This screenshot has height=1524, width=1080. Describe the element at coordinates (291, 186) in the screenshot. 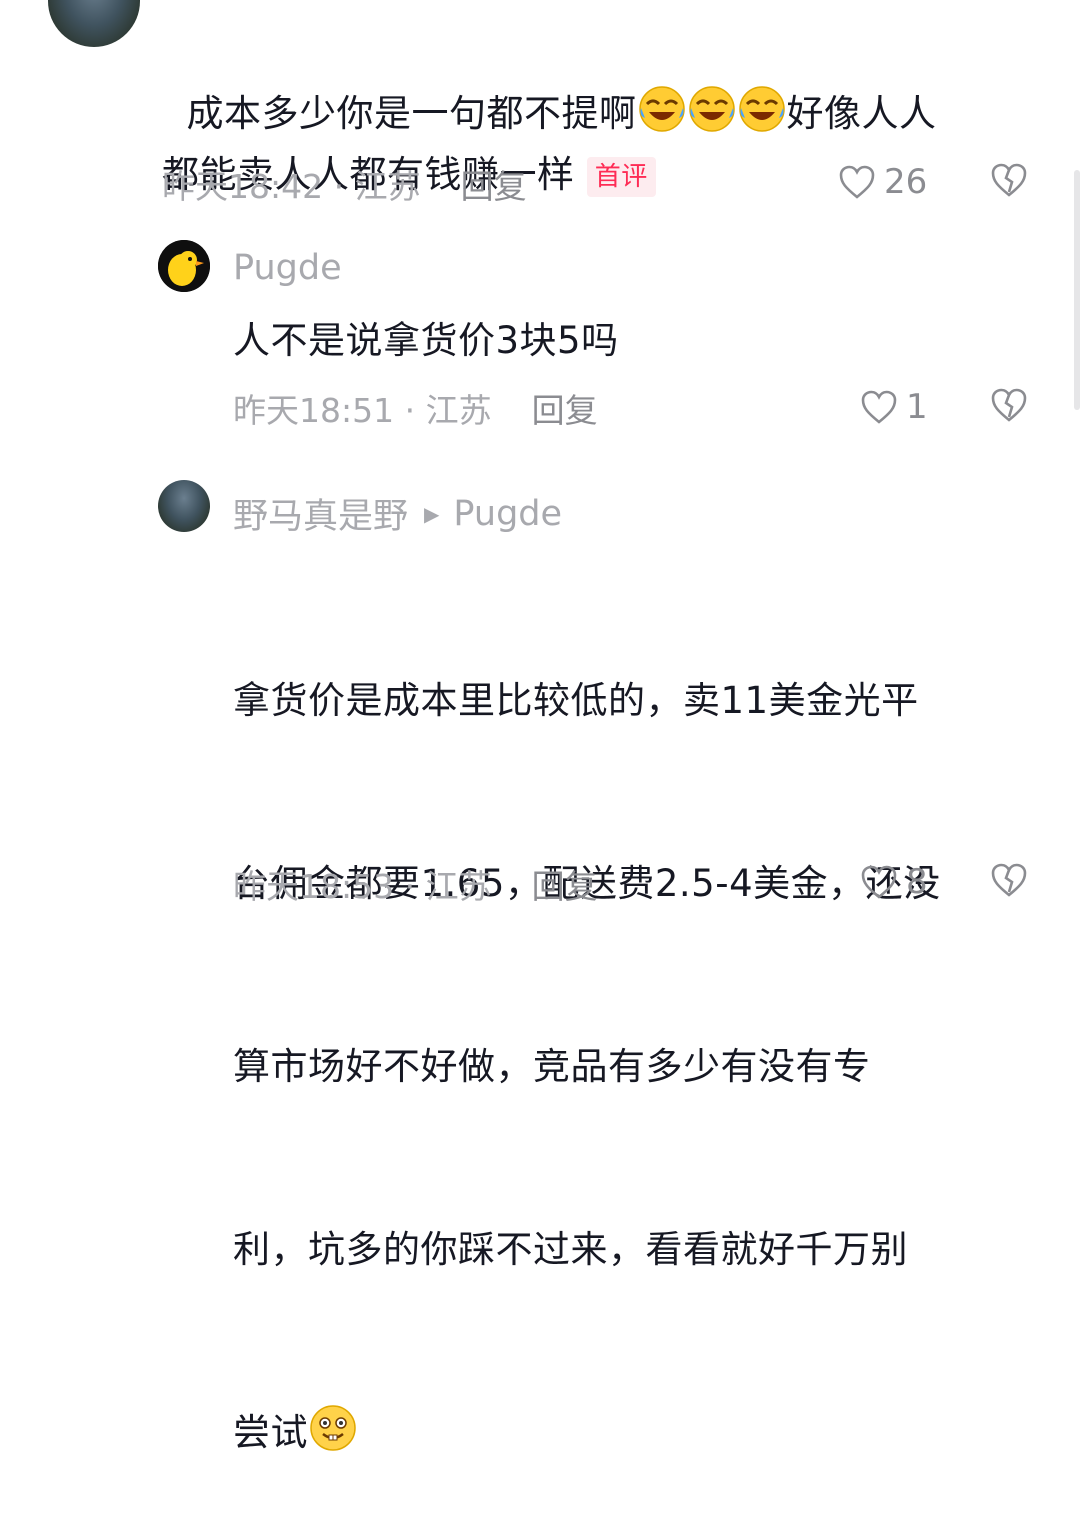

I see `time-location: 昨天18:42 · 江苏` at that location.